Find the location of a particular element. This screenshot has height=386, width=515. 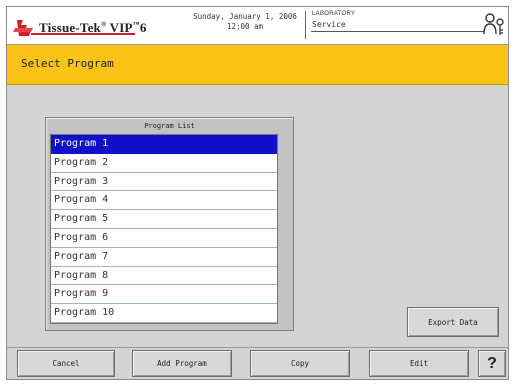

add-program-button: Add Program is located at coordinates (182, 363).